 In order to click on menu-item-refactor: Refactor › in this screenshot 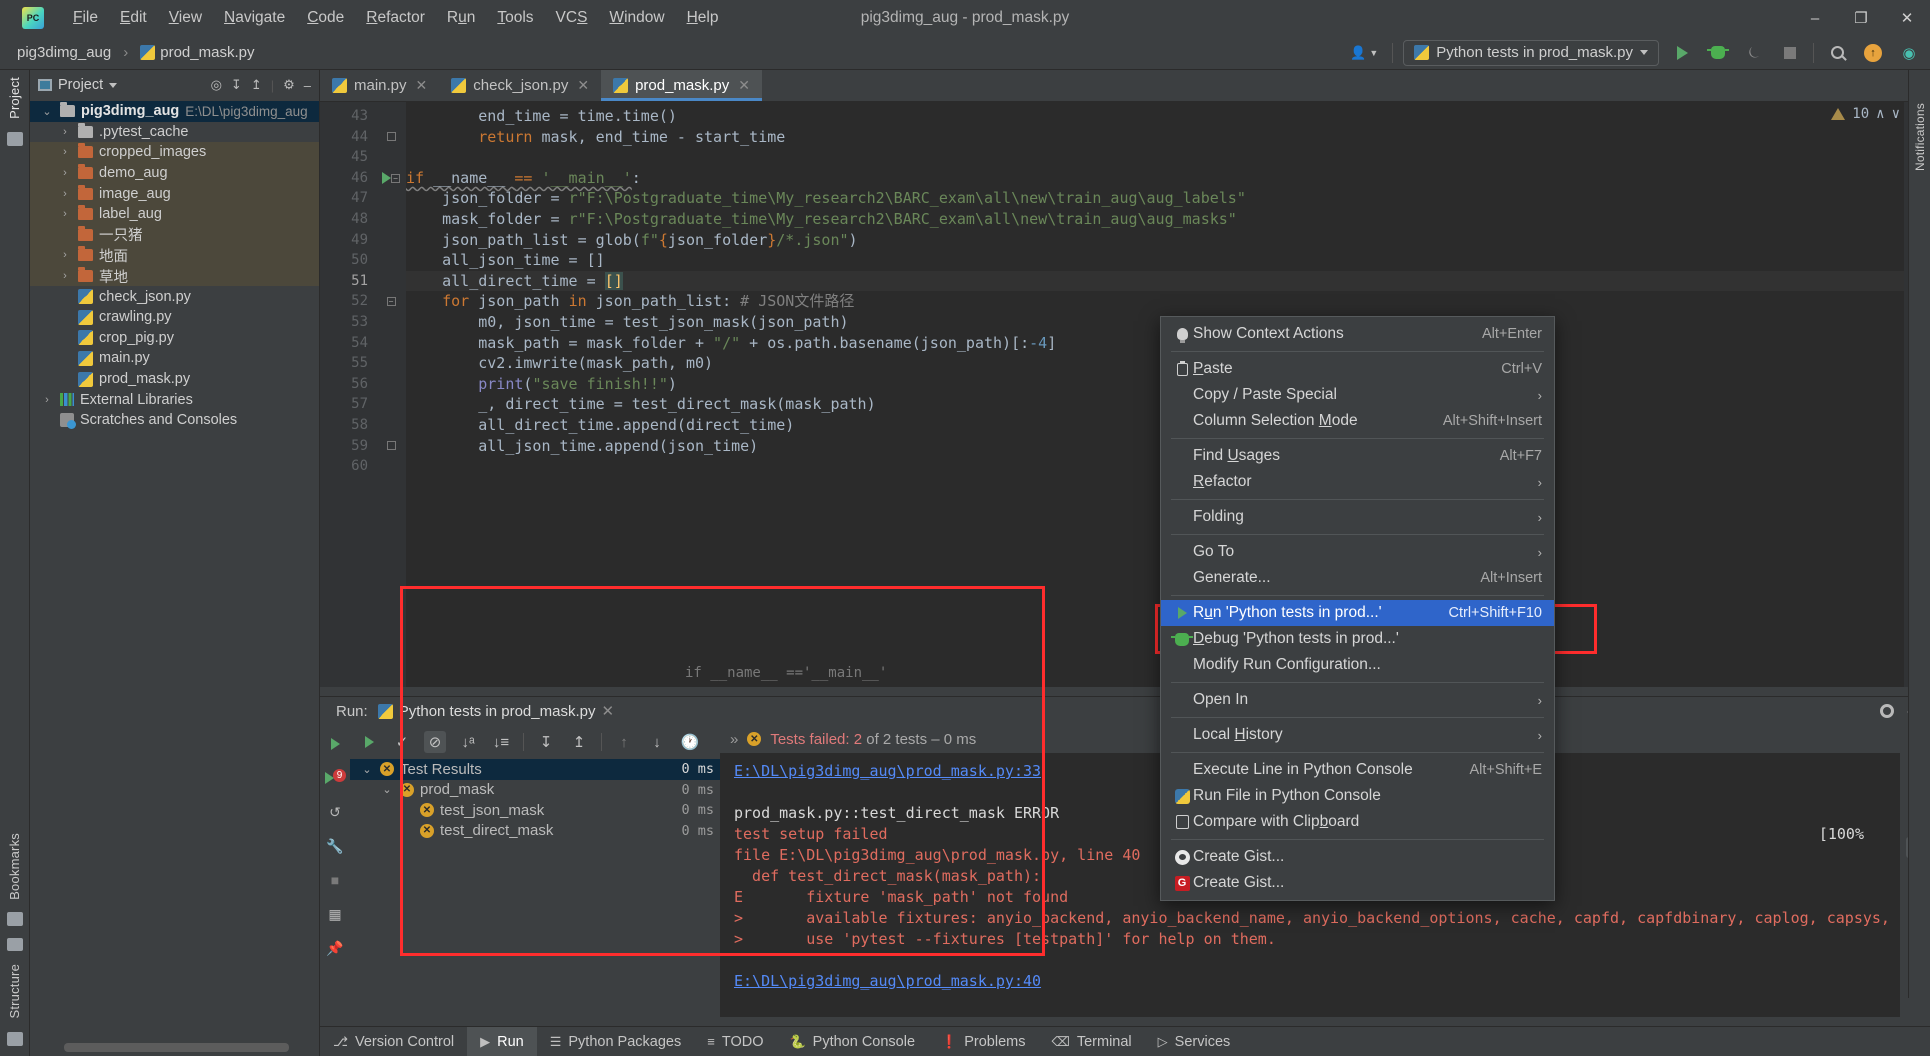, I will do `click(1357, 482)`.